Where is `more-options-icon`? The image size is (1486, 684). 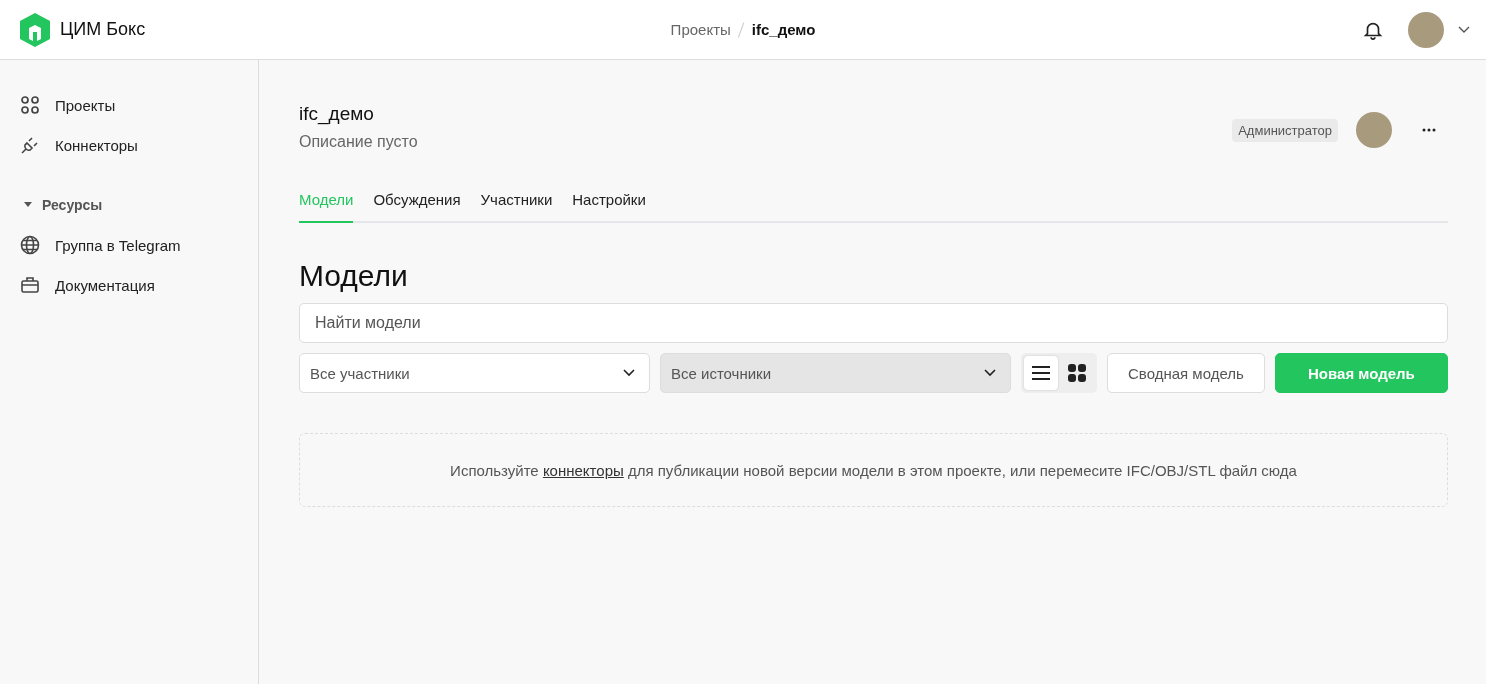
more-options-icon is located at coordinates (1429, 130).